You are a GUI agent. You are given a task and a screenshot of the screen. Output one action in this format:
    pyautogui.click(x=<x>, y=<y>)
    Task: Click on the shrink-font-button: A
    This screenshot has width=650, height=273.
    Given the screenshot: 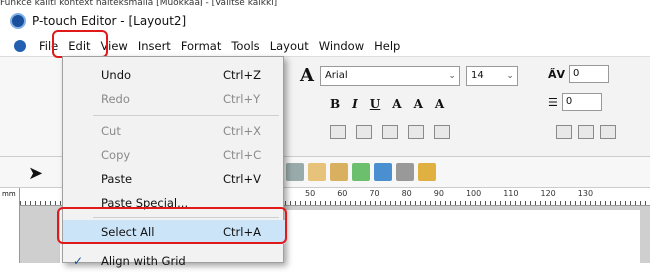 What is the action you would take?
    pyautogui.click(x=439, y=104)
    